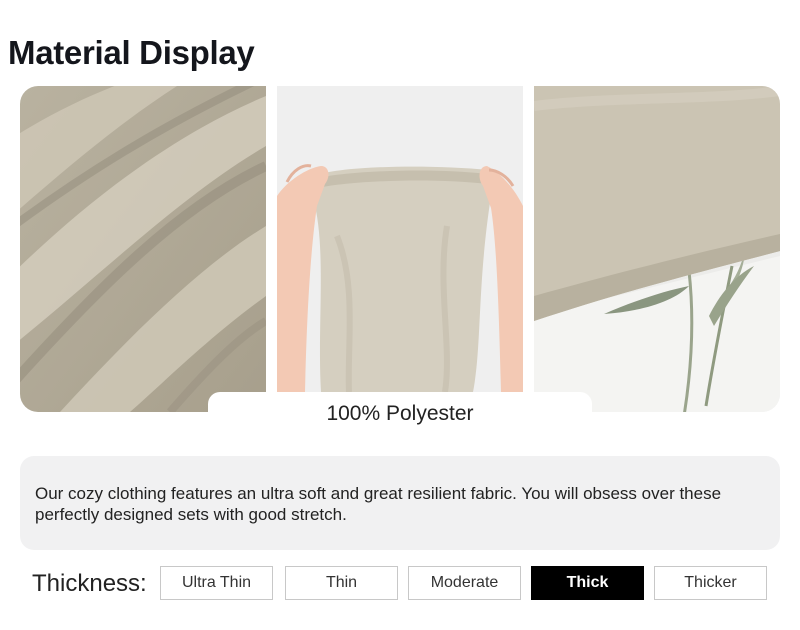 The image size is (800, 630). I want to click on thickness-option-thicker: Thicker, so click(710, 583).